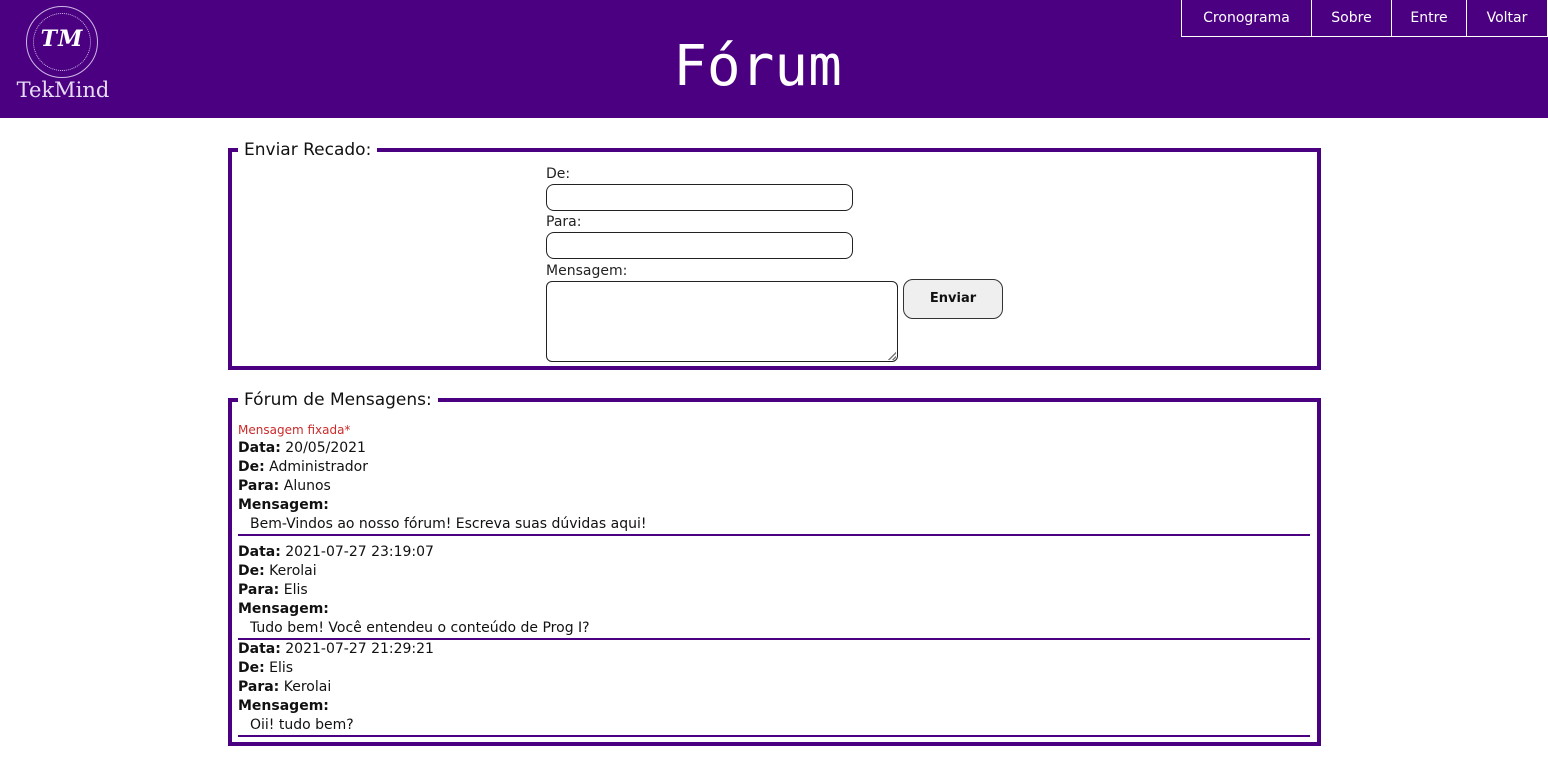 The image size is (1548, 762). Describe the element at coordinates (307, 486) in the screenshot. I see `message-to: Alunos` at that location.